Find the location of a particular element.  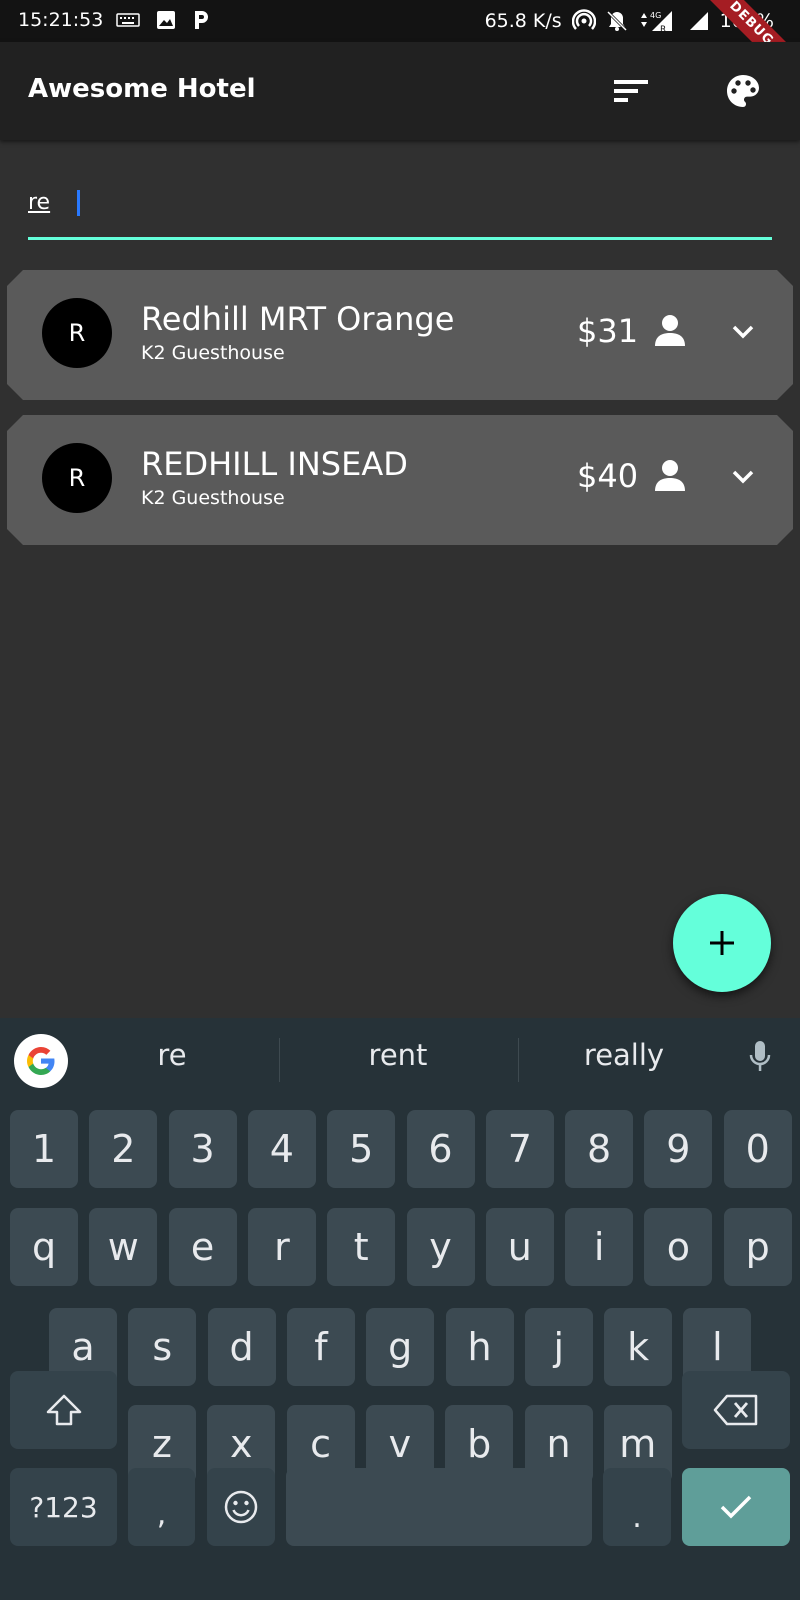

enter-key is located at coordinates (736, 1507).